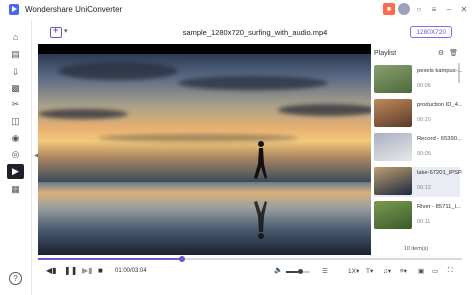 This screenshot has height=295, width=474. What do you see at coordinates (182, 259) in the screenshot?
I see `progress-handle` at bounding box center [182, 259].